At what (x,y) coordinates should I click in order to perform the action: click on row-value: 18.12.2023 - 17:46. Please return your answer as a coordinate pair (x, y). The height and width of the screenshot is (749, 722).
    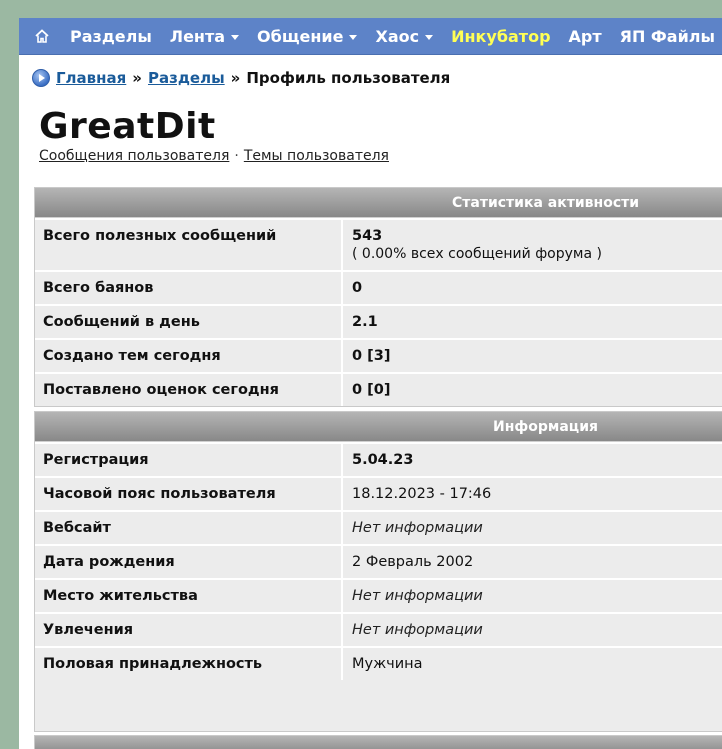
    Looking at the image, I should click on (422, 494).